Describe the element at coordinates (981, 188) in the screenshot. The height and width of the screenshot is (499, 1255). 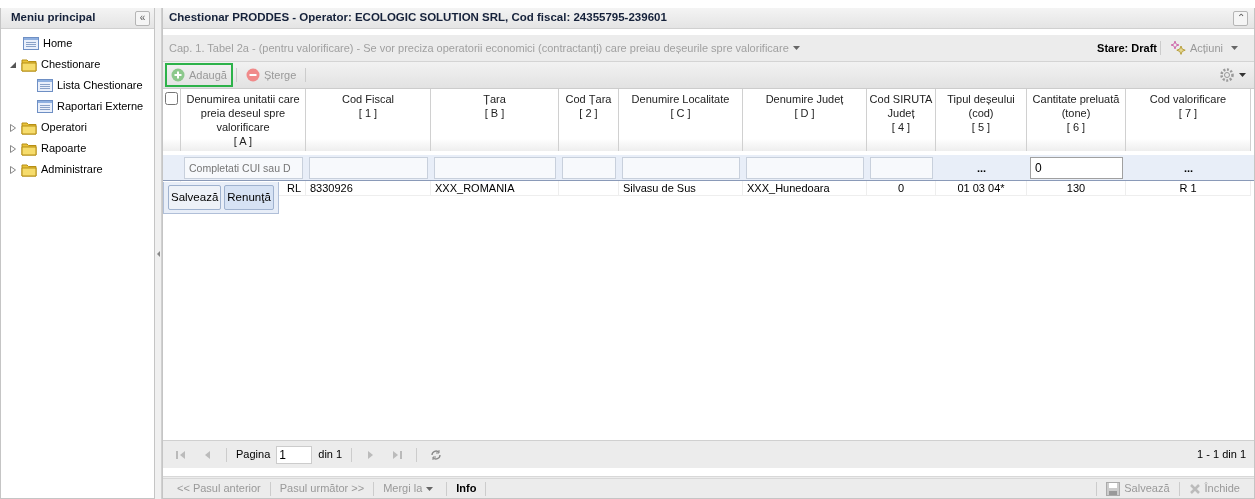
I see `table-cell: 01 03 04*` at that location.